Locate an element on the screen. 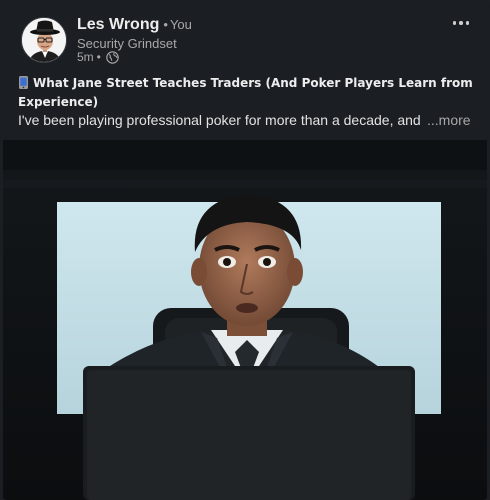 This screenshot has width=490, height=500. avatar-photo is located at coordinates (44, 40).